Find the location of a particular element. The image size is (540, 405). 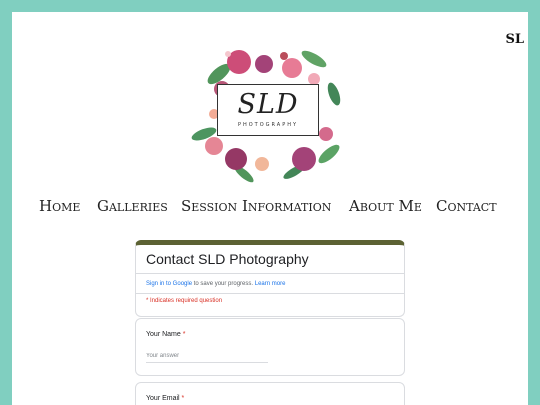

question-label: Your Email * is located at coordinates (165, 398).